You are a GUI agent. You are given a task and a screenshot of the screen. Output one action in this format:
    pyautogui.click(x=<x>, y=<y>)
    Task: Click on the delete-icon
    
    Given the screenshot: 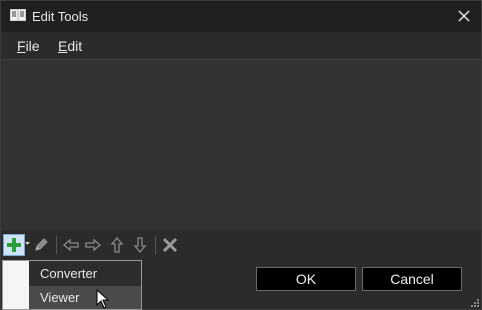 What is the action you would take?
    pyautogui.click(x=170, y=245)
    